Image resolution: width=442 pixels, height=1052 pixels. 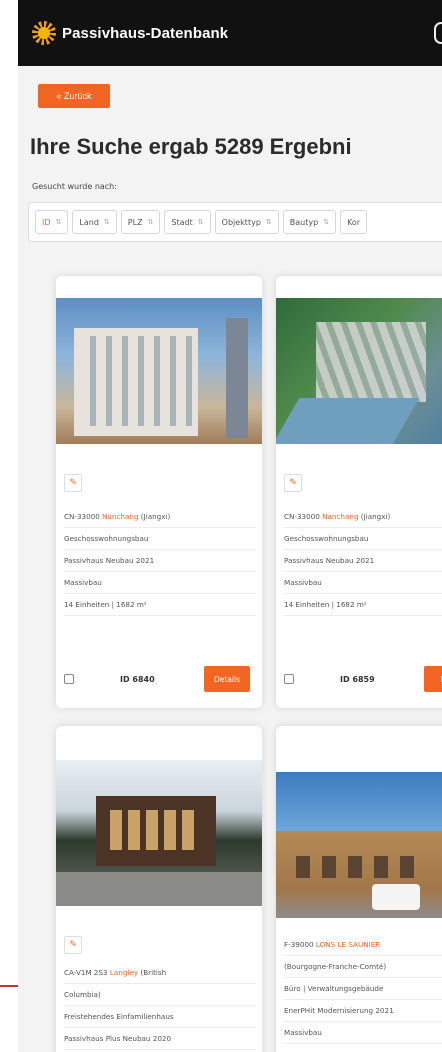 I want to click on location-line: CA-V1M 2S3 Langley (British, so click(x=160, y=973).